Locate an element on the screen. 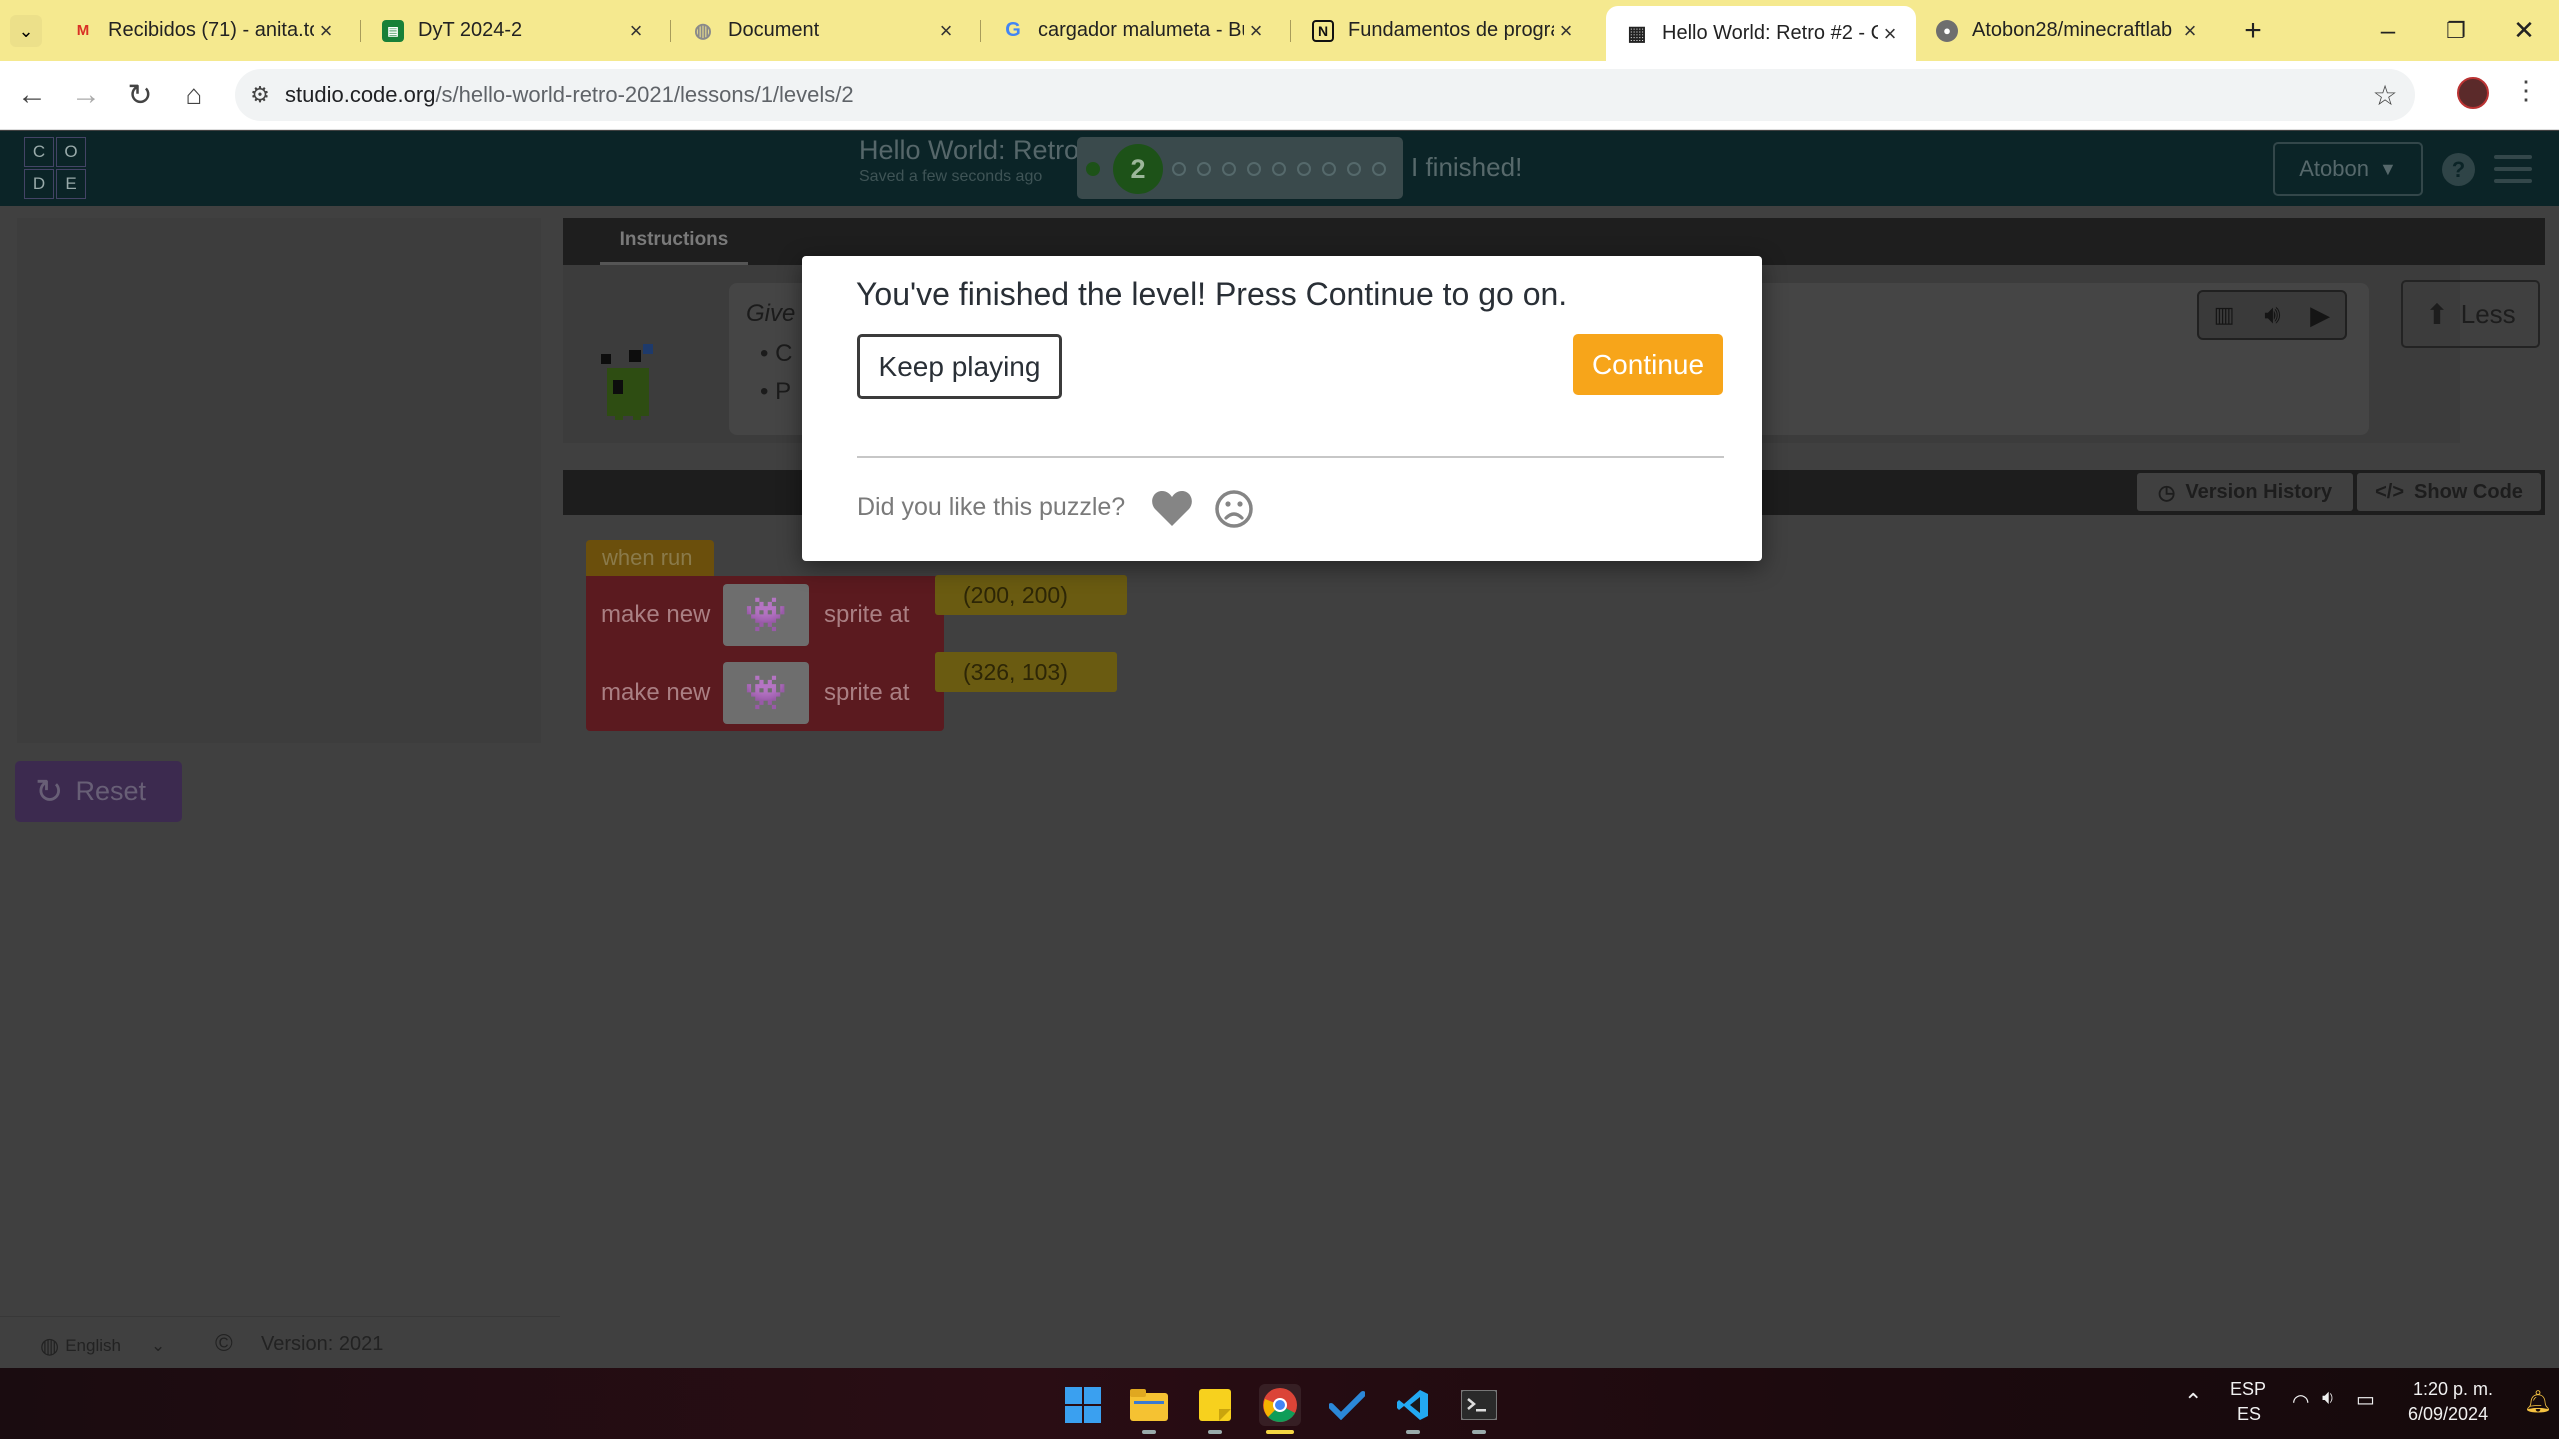  game-canvas-area is located at coordinates (279, 480).